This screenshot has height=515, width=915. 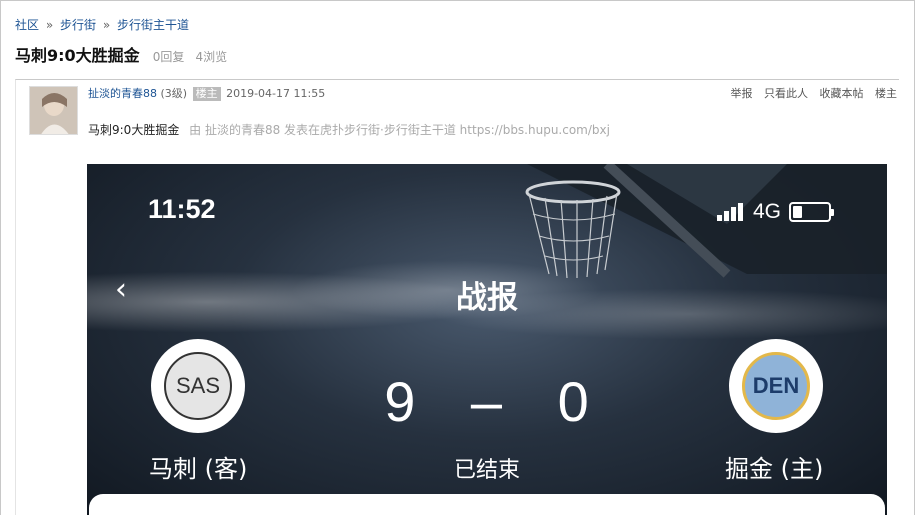 I want to click on report-link: 举报, so click(x=742, y=93).